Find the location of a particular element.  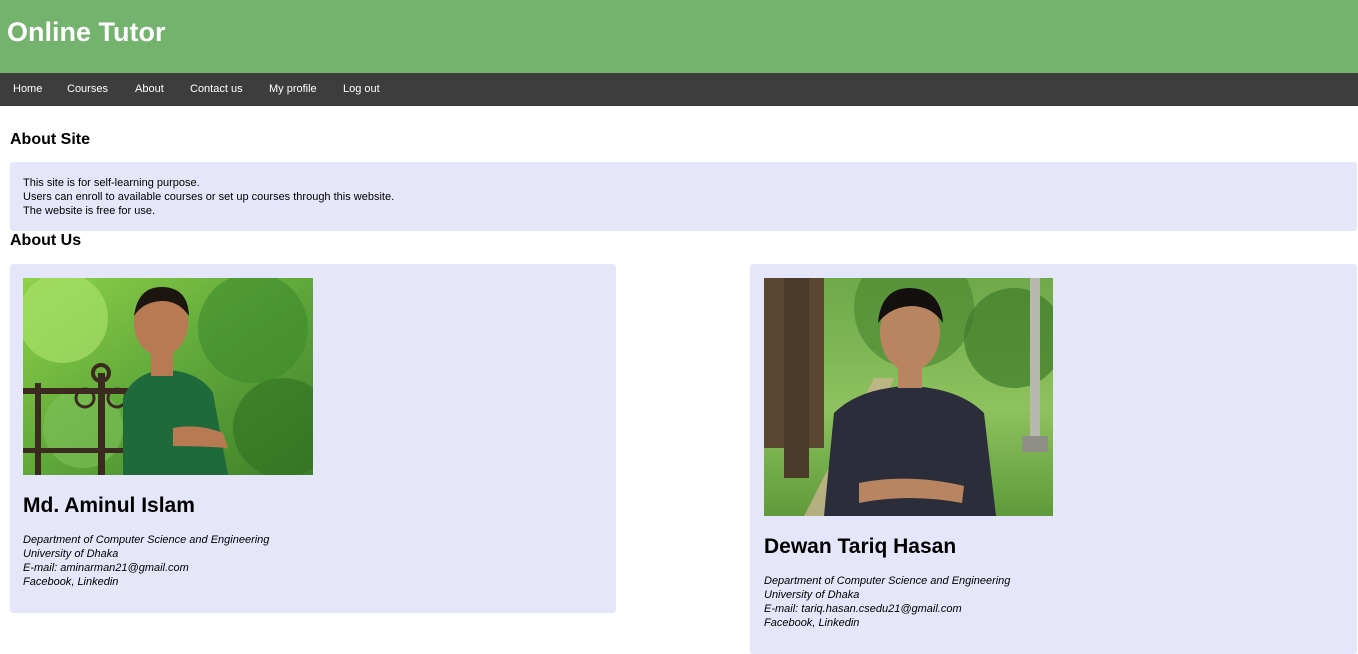

nav-home: Home is located at coordinates (27, 89).